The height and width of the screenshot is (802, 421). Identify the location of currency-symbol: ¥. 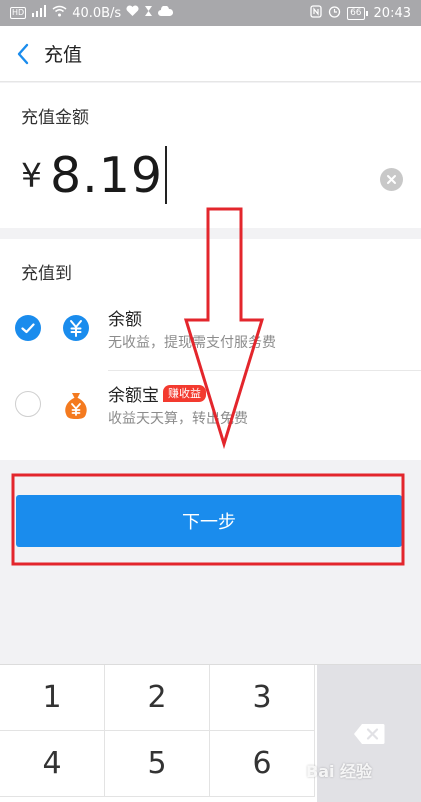
(31, 175).